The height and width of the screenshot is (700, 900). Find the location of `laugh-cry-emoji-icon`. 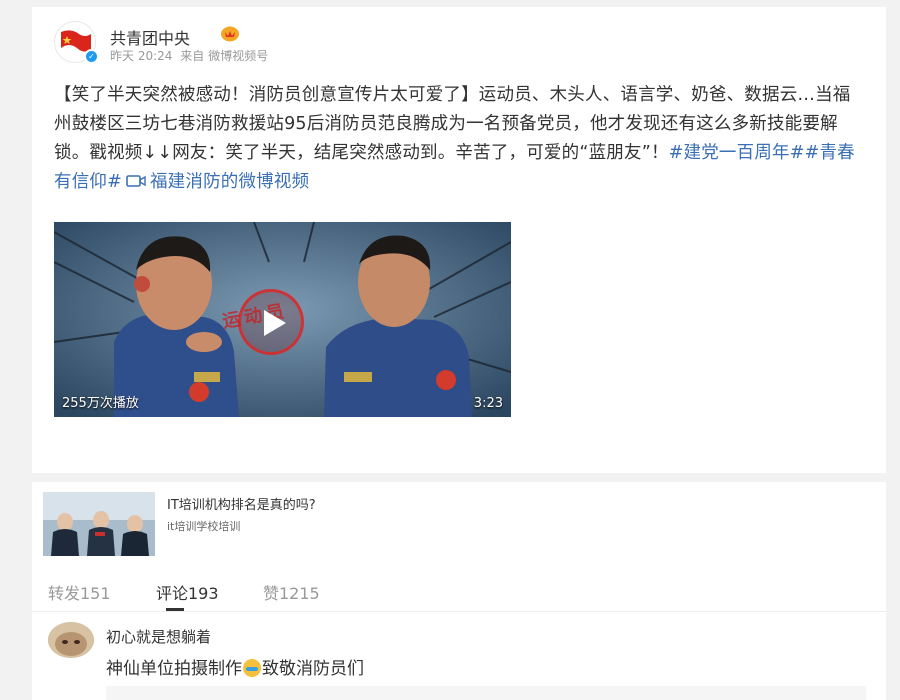

laugh-cry-emoji-icon is located at coordinates (252, 668).